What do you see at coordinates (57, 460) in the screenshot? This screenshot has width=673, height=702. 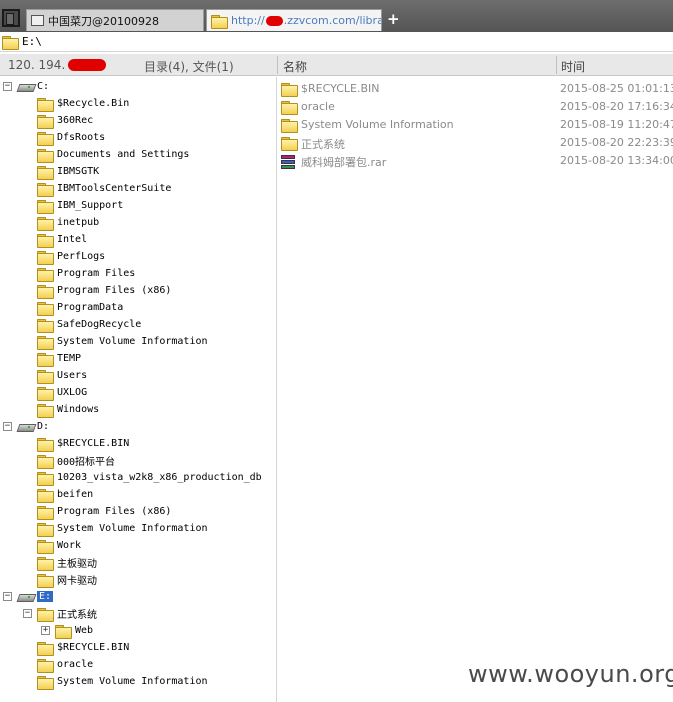 I see `tree-folder: 000招标平台` at bounding box center [57, 460].